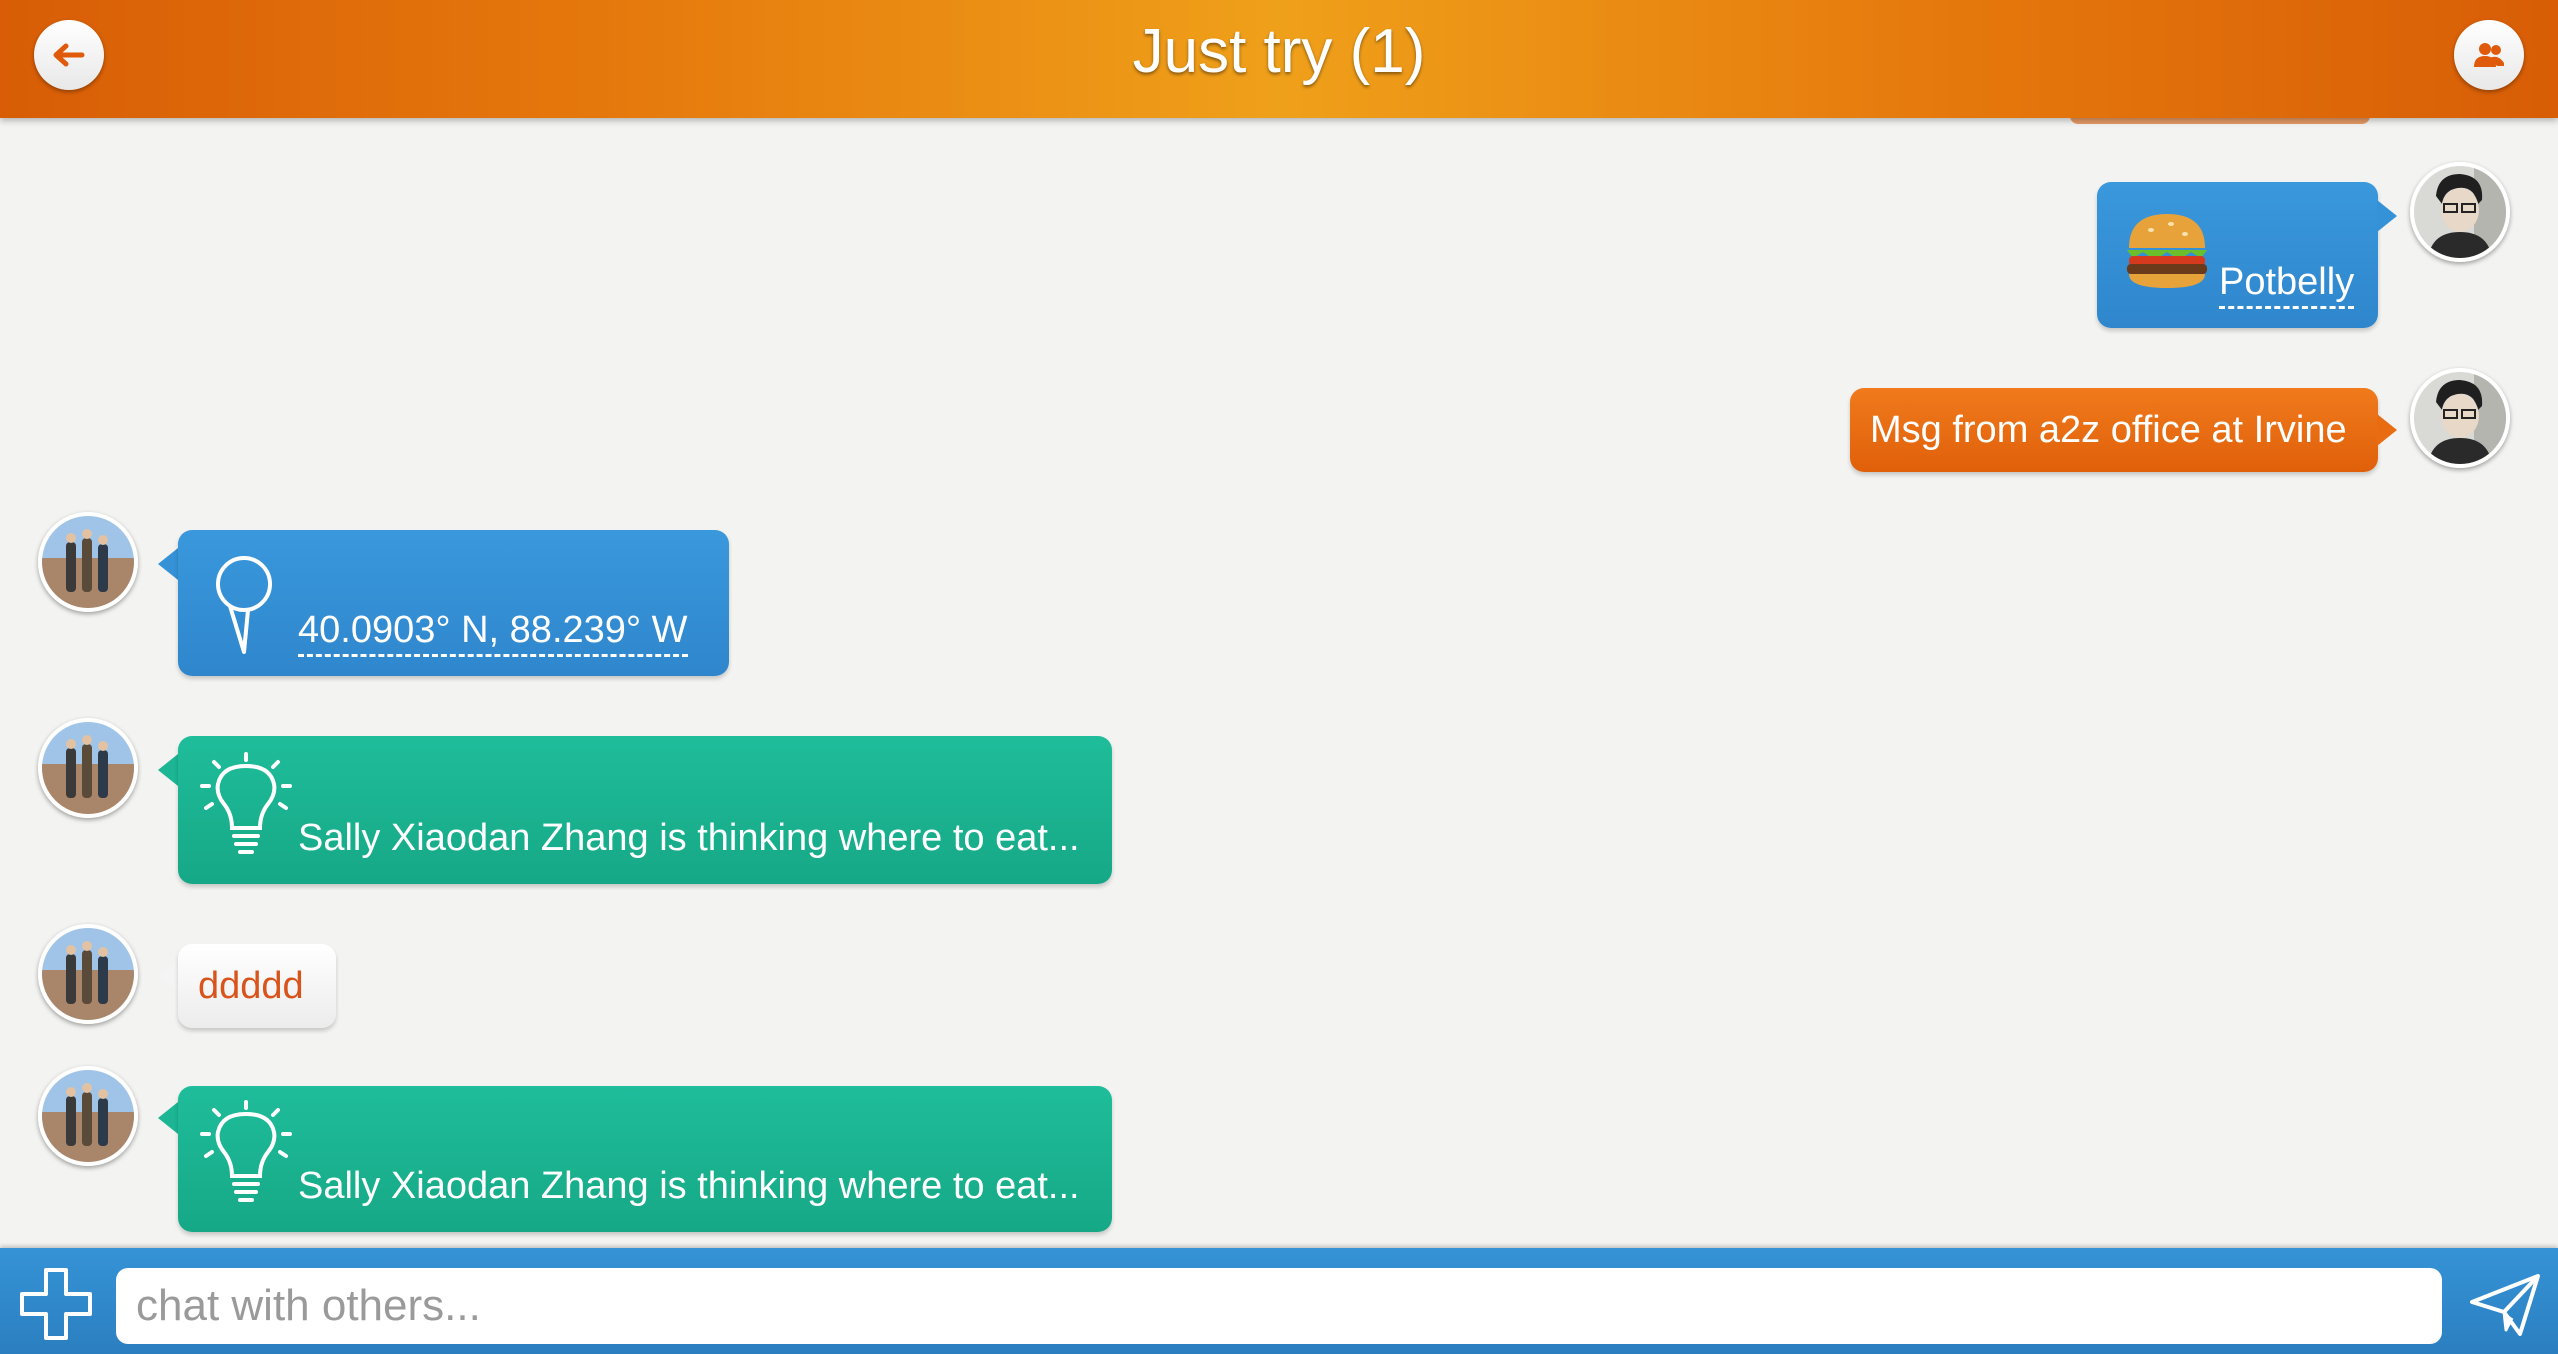 This screenshot has height=1354, width=2558. I want to click on message-bubble-text: ddddd, so click(257, 986).